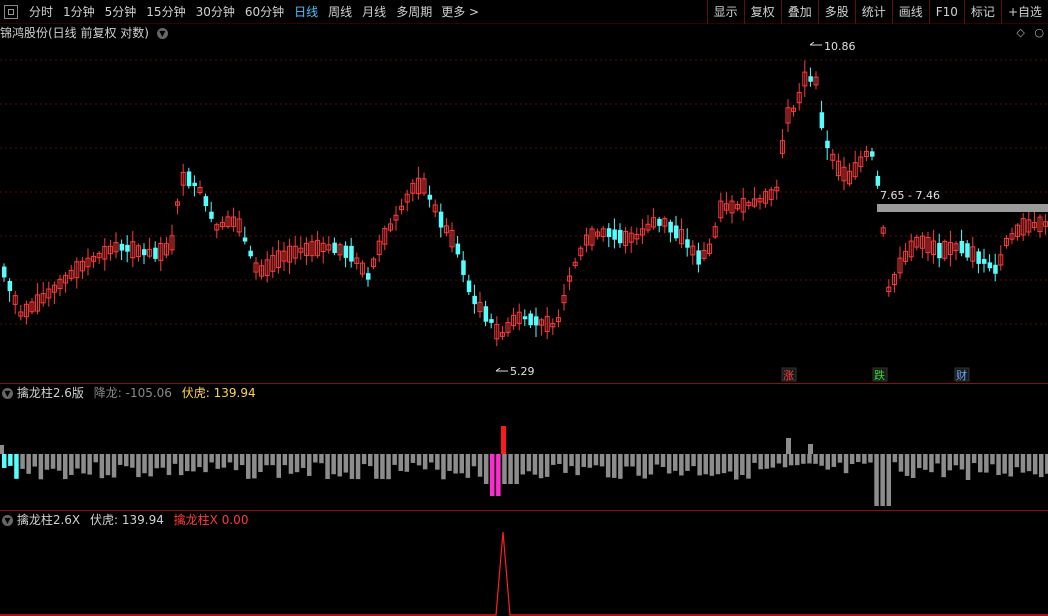 The image size is (1048, 616). Describe the element at coordinates (124, 520) in the screenshot. I see `indicator2-header: ▼ 擒龙柱2.6X 伏虎: 139.94 擒龙柱X 0.00` at that location.